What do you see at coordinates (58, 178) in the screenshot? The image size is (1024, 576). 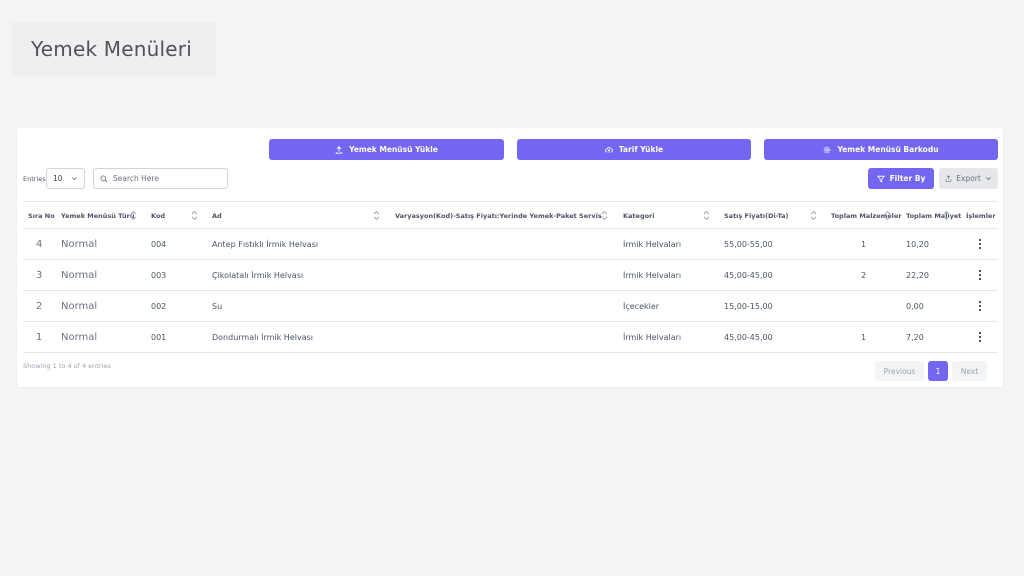 I see `entries-value: 10` at bounding box center [58, 178].